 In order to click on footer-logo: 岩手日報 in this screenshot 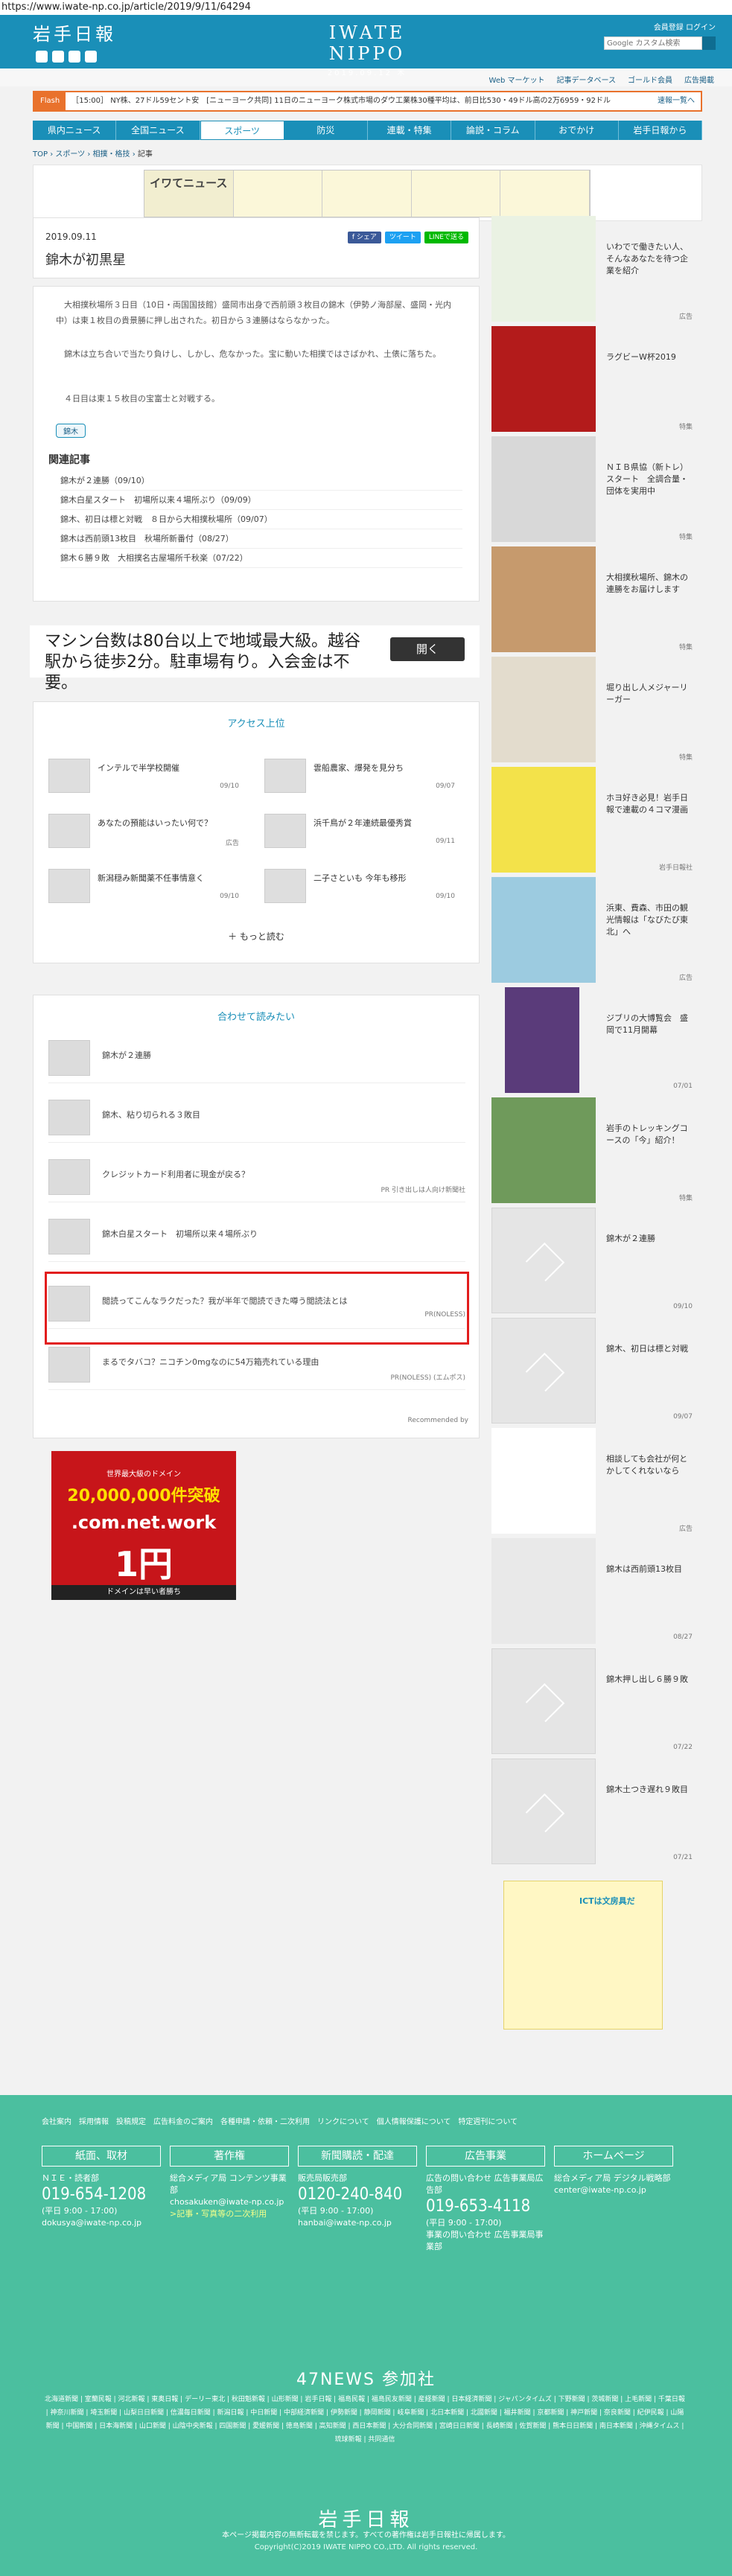, I will do `click(366, 2518)`.